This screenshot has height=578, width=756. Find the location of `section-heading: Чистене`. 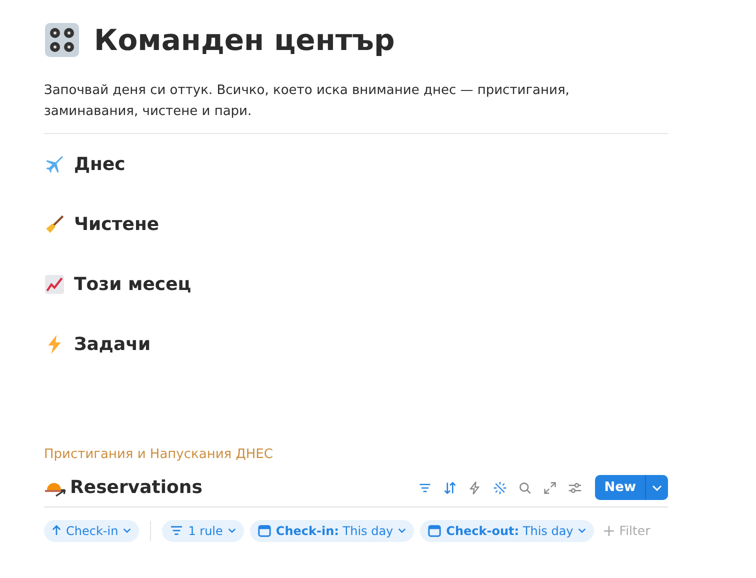

section-heading: Чистене is located at coordinates (117, 224).